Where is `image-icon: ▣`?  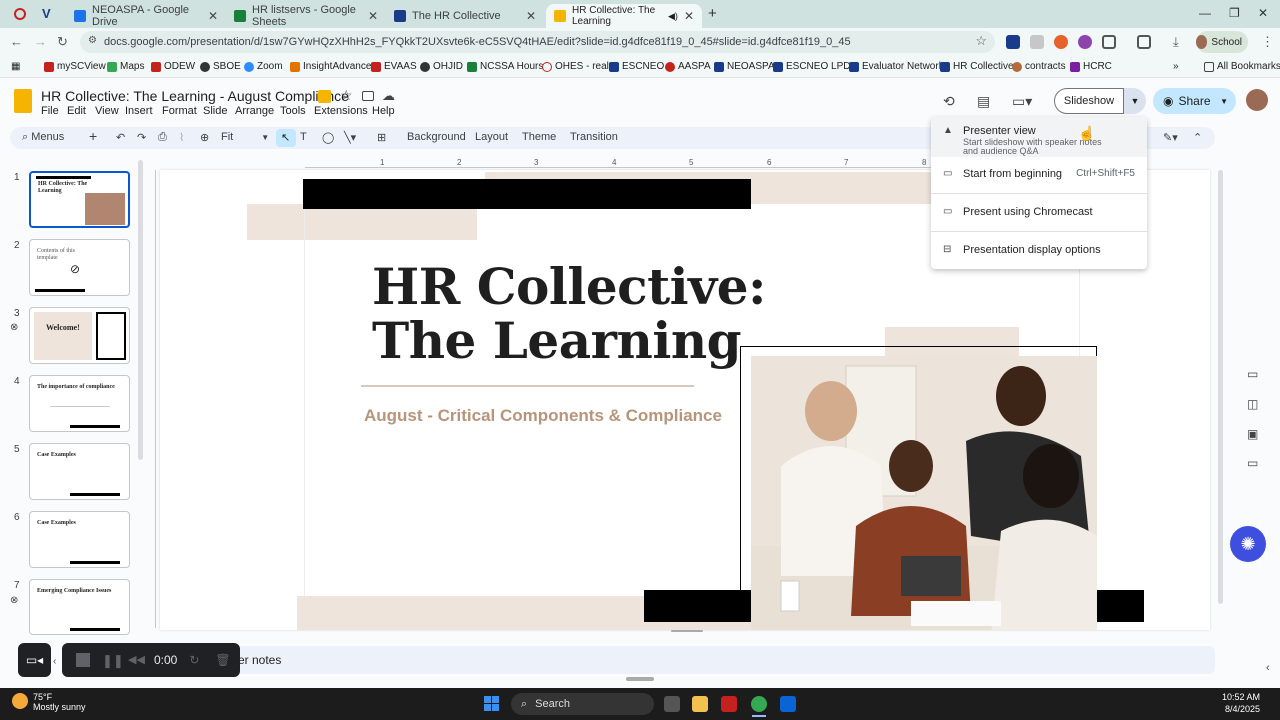
image-icon: ▣ is located at coordinates (1252, 434).